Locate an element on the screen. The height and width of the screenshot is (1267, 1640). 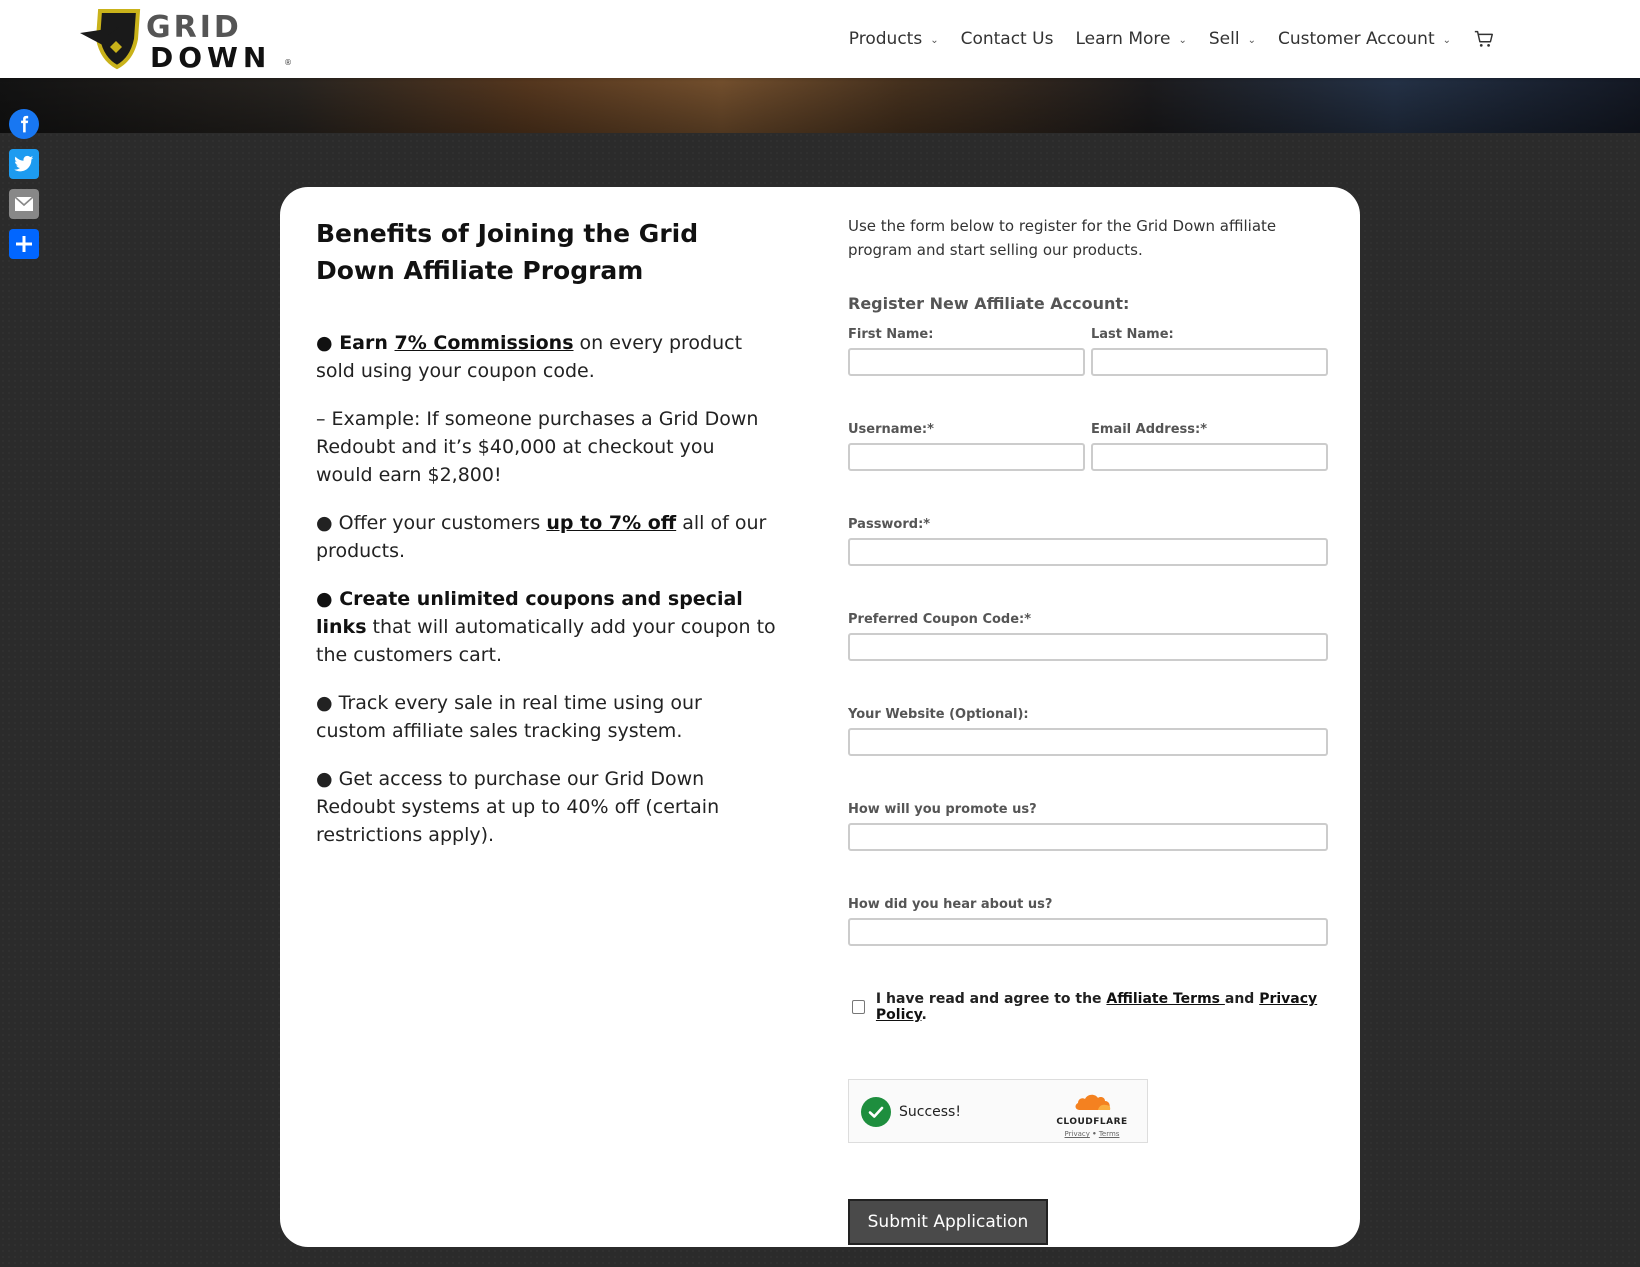
last-name-label: Last Name: is located at coordinates (1132, 334).